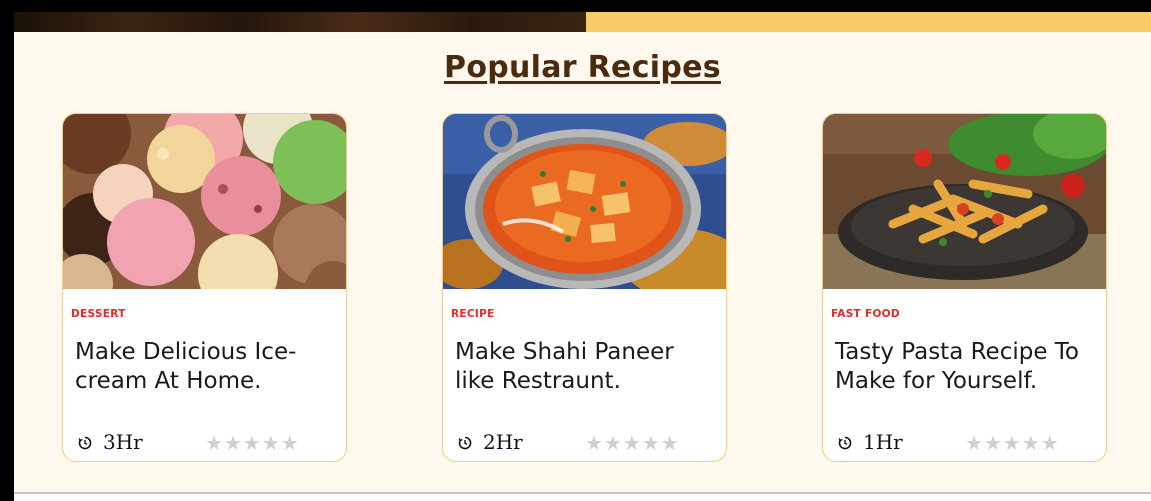 The height and width of the screenshot is (501, 1151). Describe the element at coordinates (123, 442) in the screenshot. I see `cook-time: 3Hr` at that location.